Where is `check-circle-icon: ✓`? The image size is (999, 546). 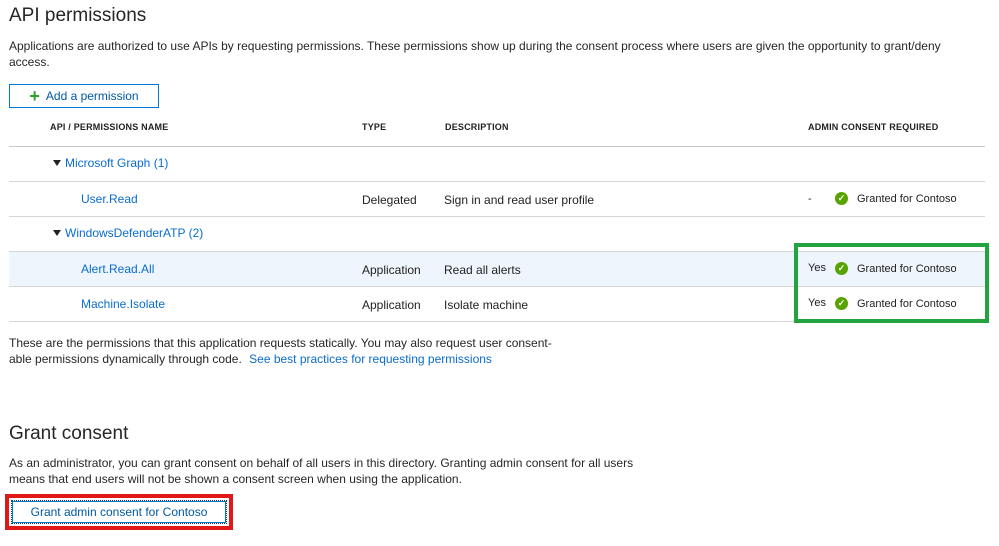
check-circle-icon: ✓ is located at coordinates (841, 198).